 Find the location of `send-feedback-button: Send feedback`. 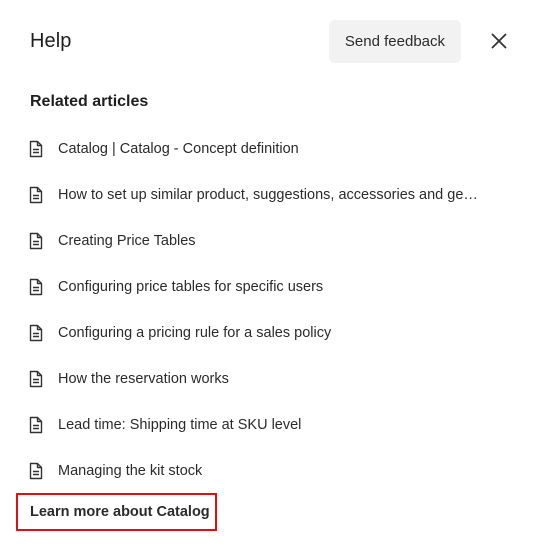

send-feedback-button: Send feedback is located at coordinates (394, 41).